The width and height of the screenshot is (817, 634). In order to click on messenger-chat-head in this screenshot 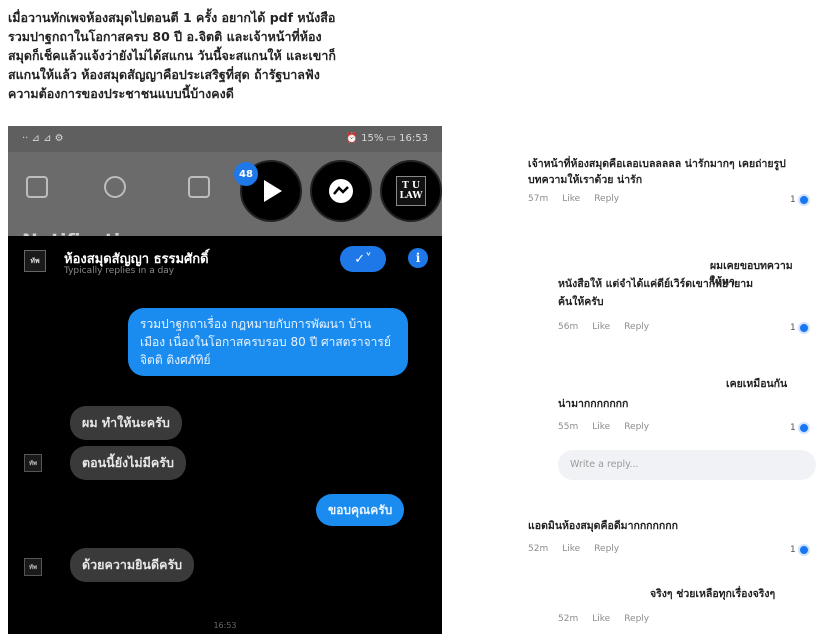, I will do `click(341, 191)`.